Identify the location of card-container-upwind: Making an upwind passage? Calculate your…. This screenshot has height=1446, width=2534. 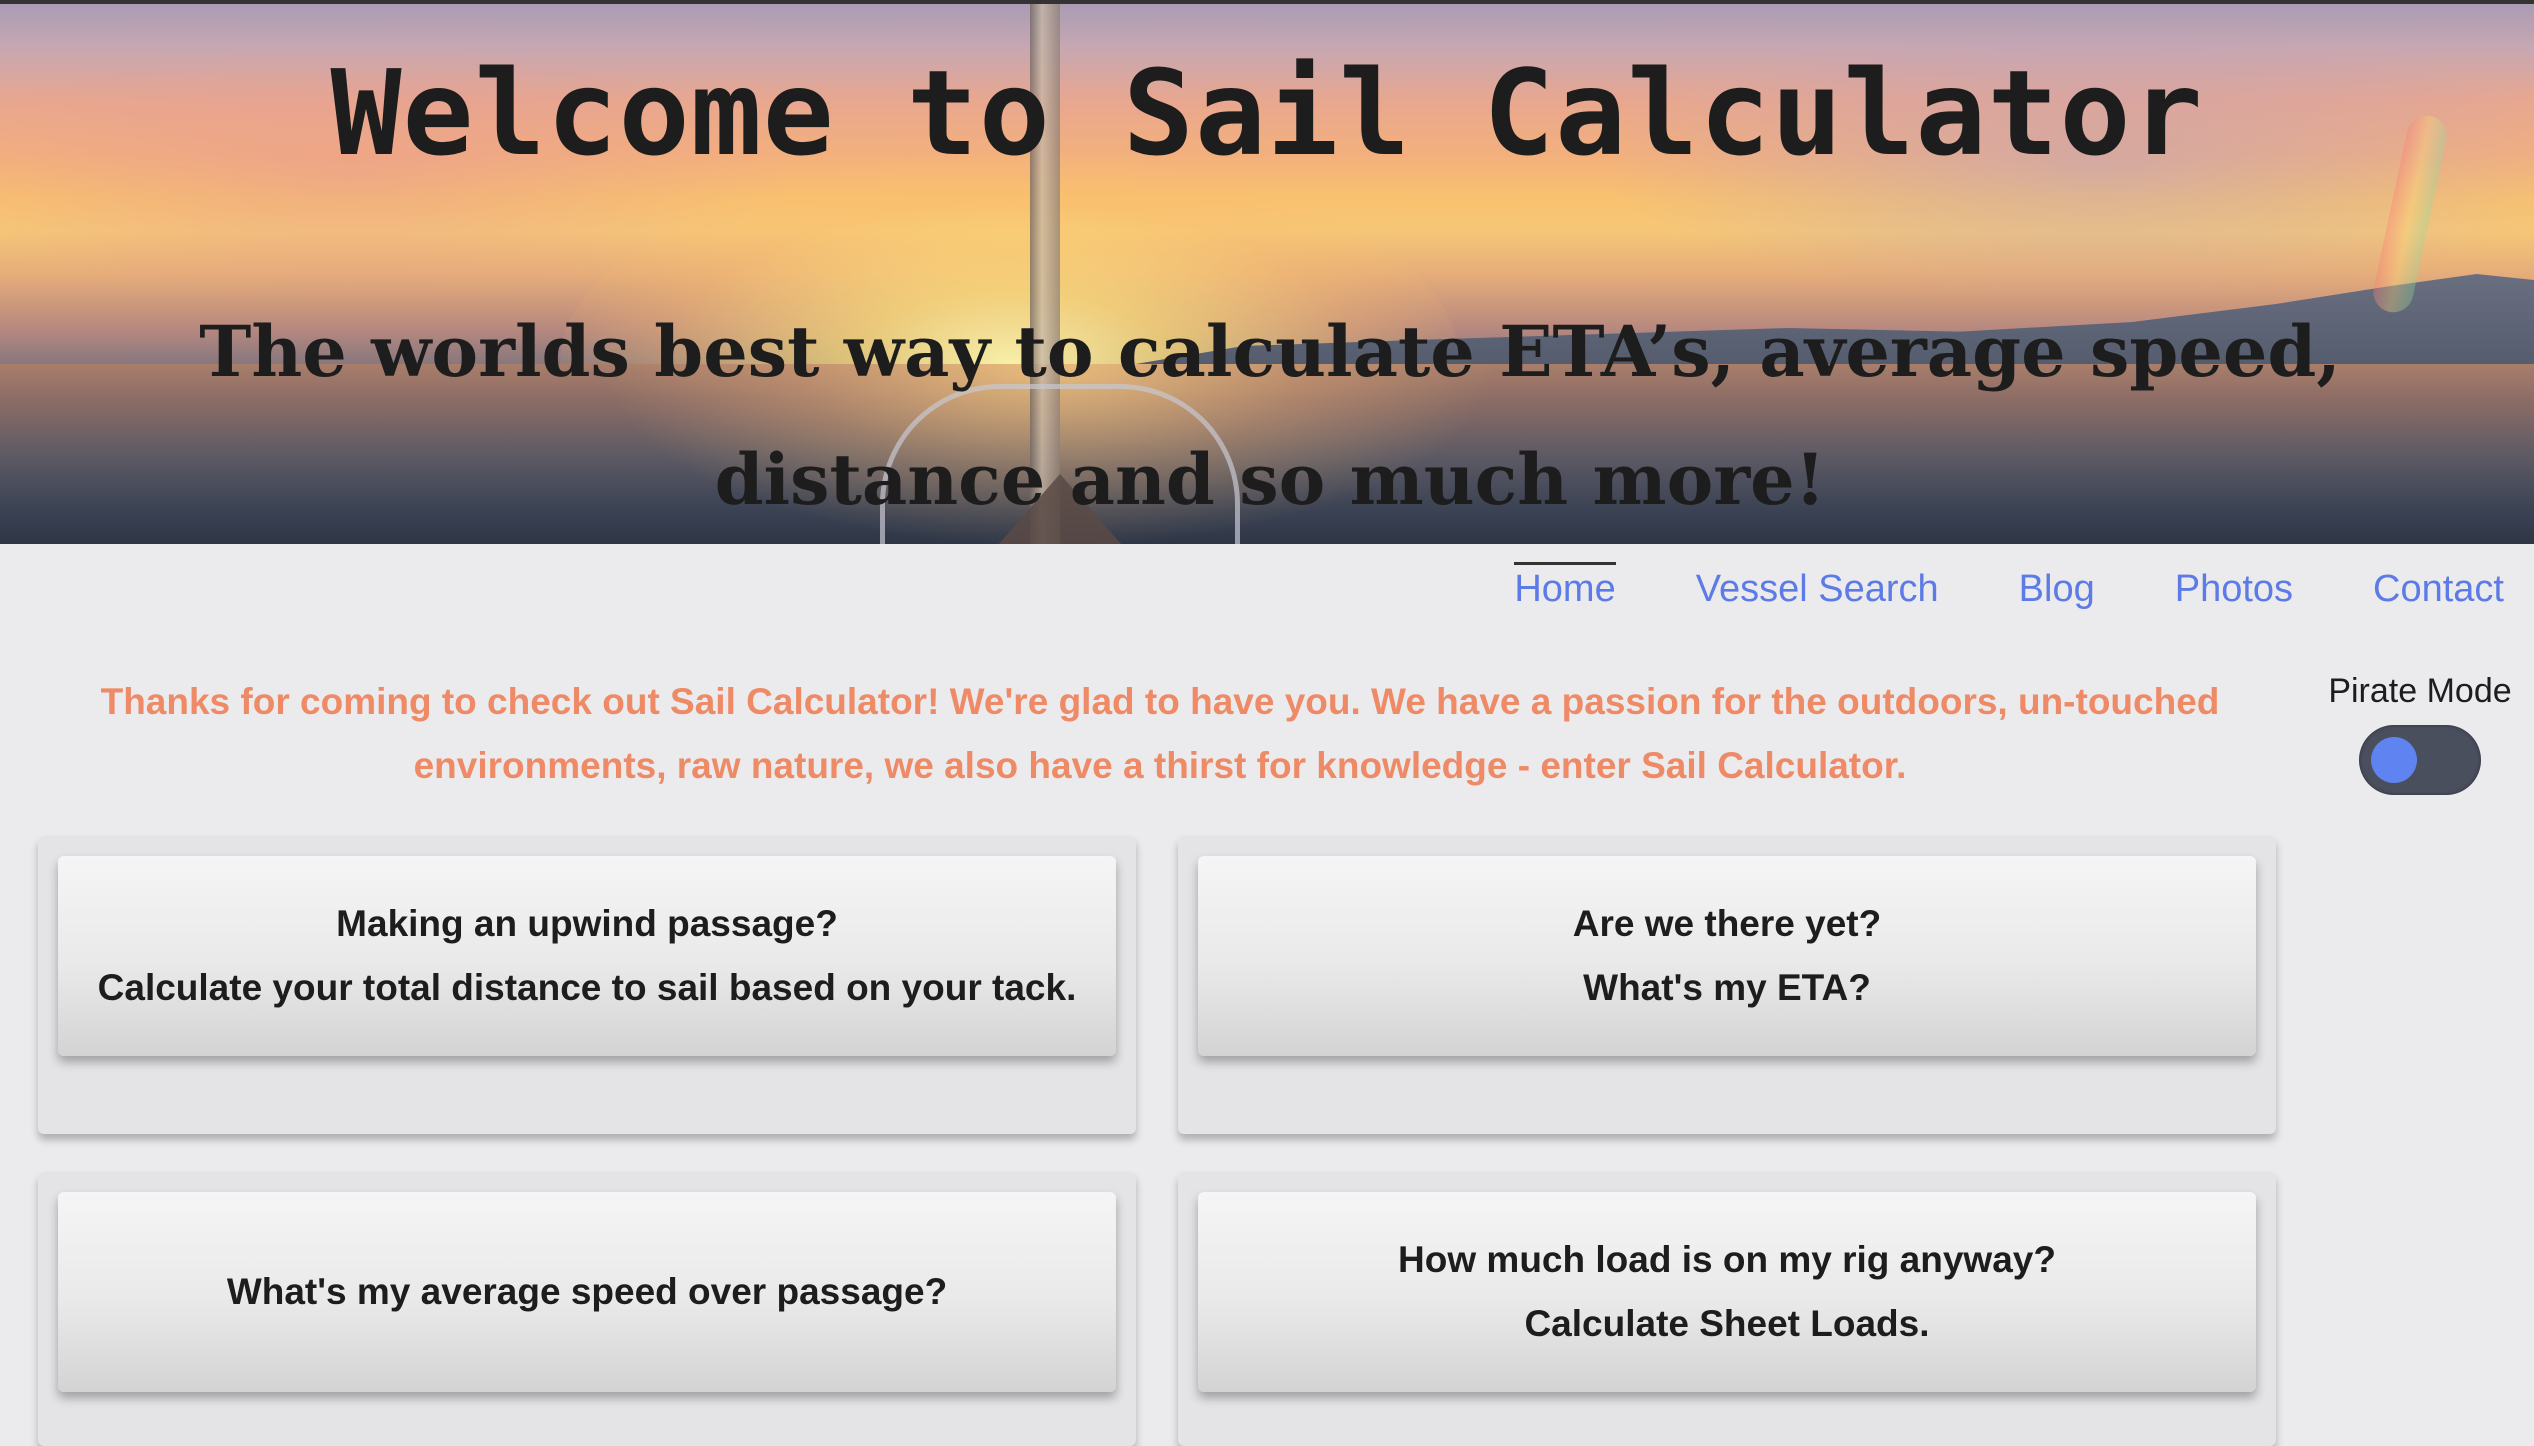
(587, 985).